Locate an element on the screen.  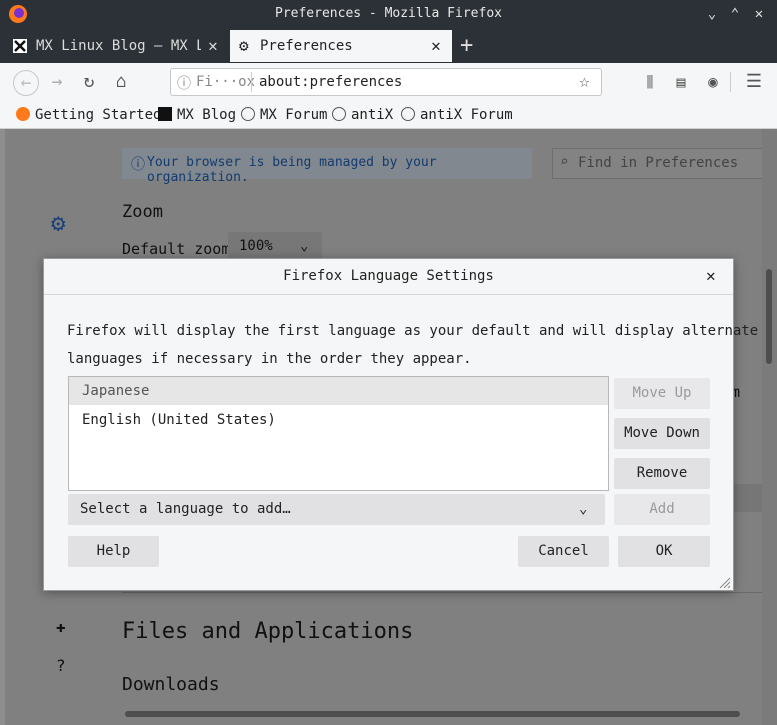
site-identity-icon: ⓘ is located at coordinates (184, 83).